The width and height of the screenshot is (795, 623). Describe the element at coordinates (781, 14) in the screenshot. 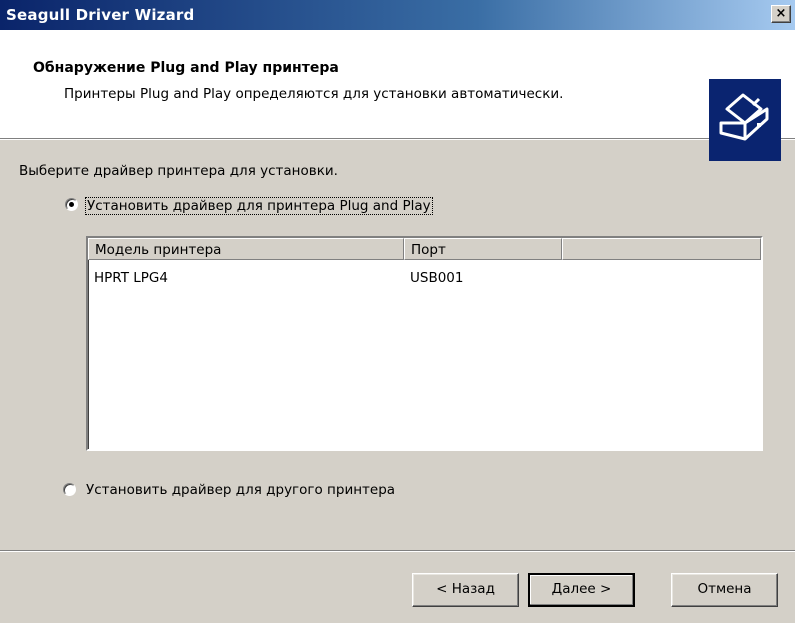

I see `close-button: ×` at that location.